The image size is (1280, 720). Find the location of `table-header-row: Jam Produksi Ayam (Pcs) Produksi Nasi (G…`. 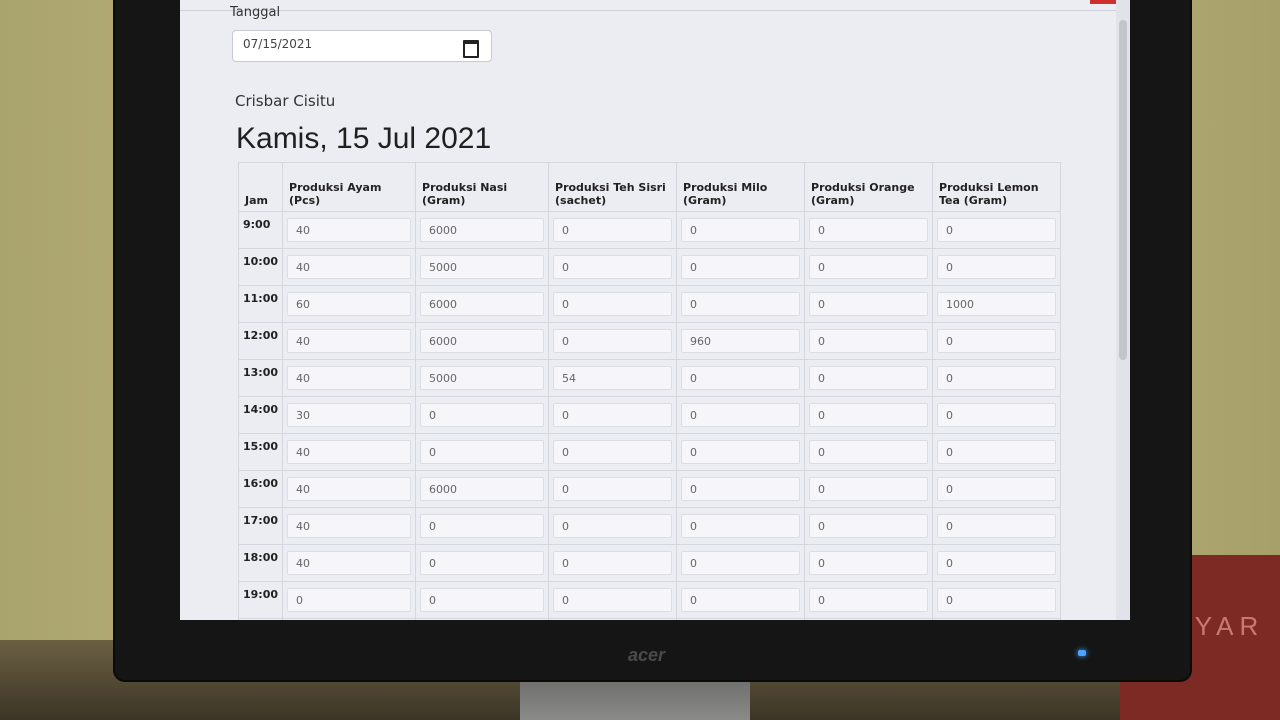

table-header-row: Jam Produksi Ayam (Pcs) Produksi Nasi (G… is located at coordinates (649, 187).